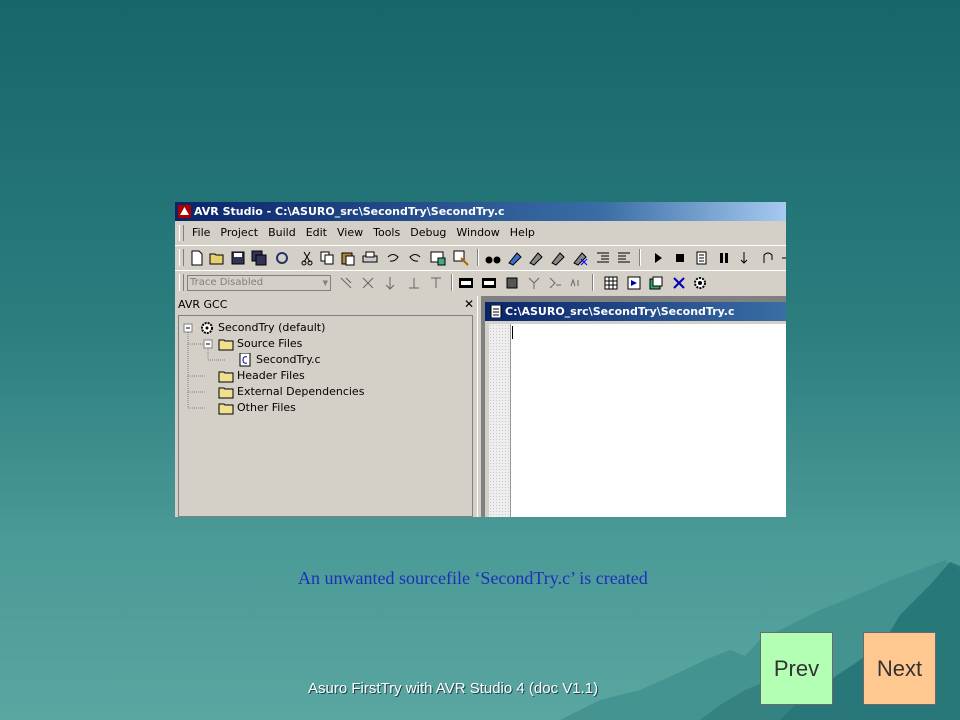 The image size is (960, 720). What do you see at coordinates (217, 258) in the screenshot?
I see `open-folder-icon` at bounding box center [217, 258].